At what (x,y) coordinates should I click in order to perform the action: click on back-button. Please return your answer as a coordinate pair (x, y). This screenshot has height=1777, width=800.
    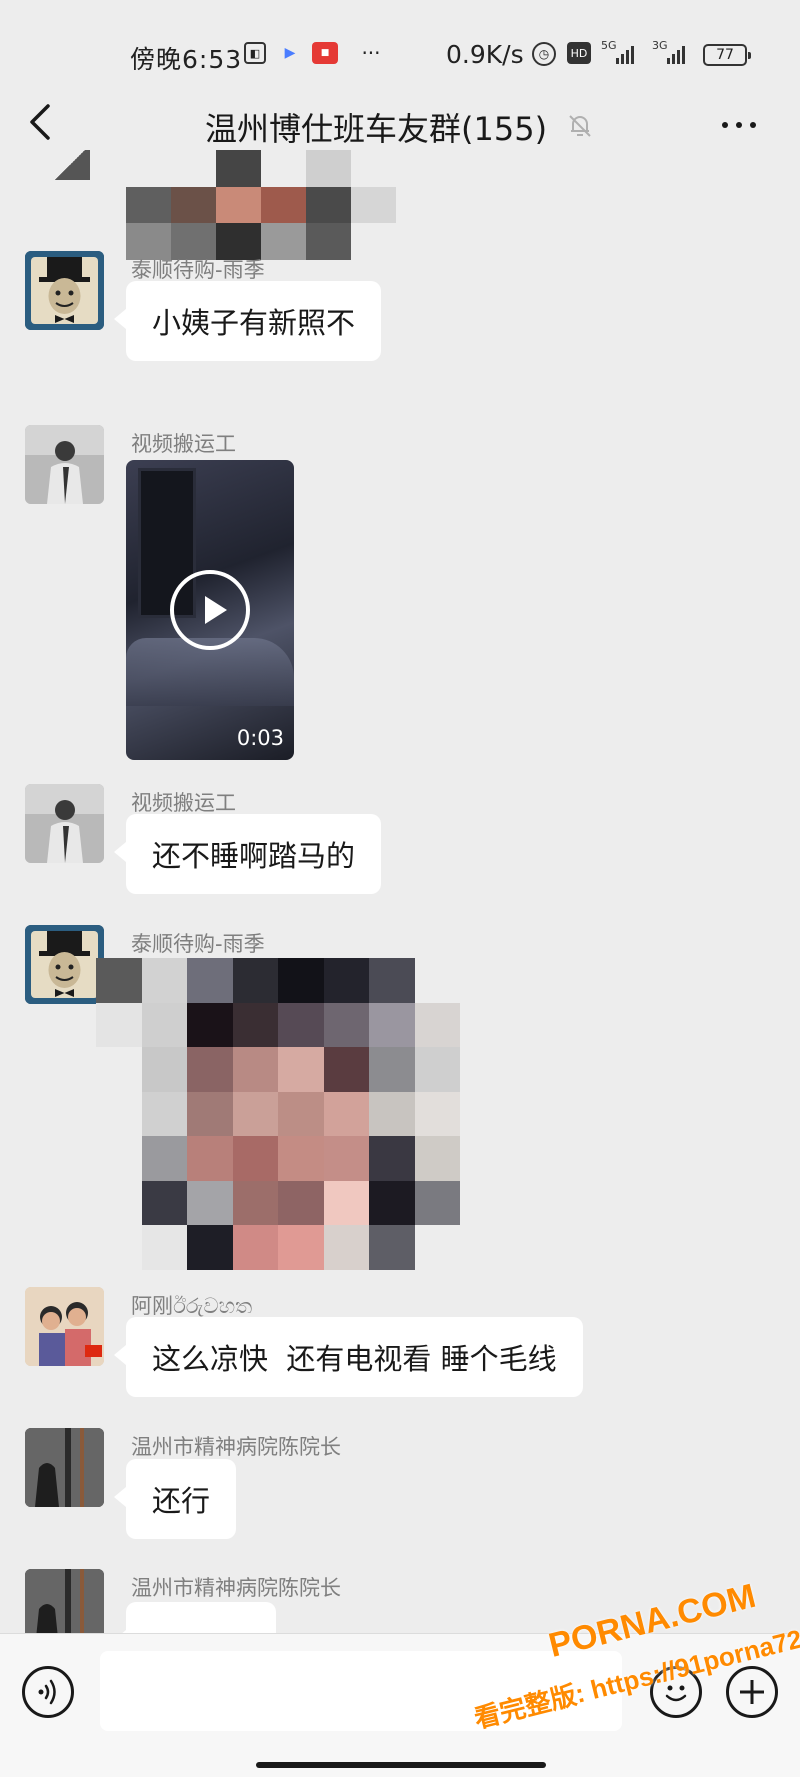
    Looking at the image, I should click on (46, 125).